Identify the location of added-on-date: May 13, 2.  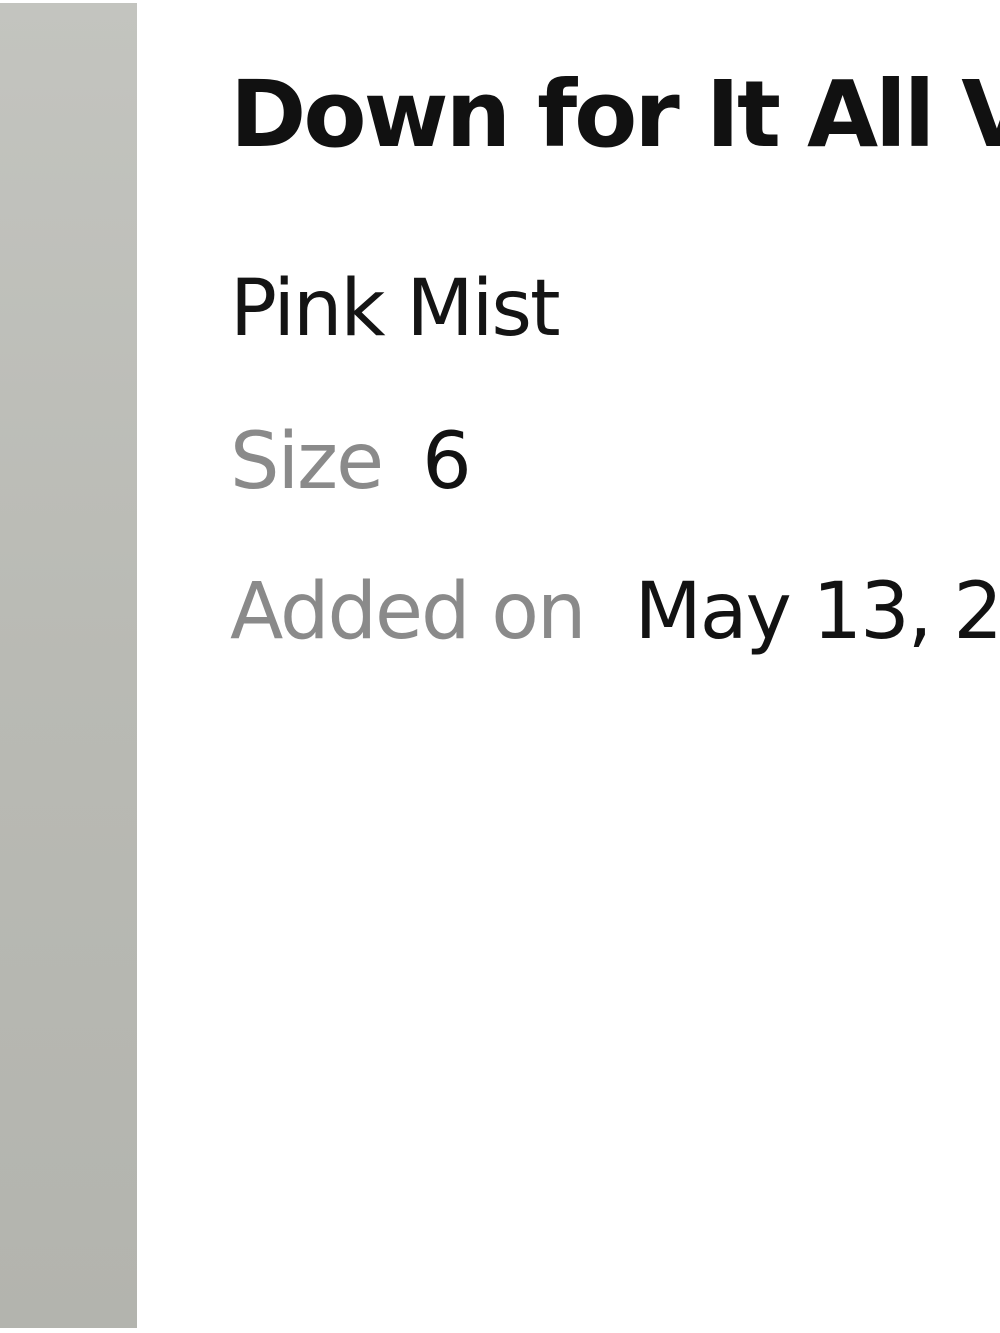
(817, 612).